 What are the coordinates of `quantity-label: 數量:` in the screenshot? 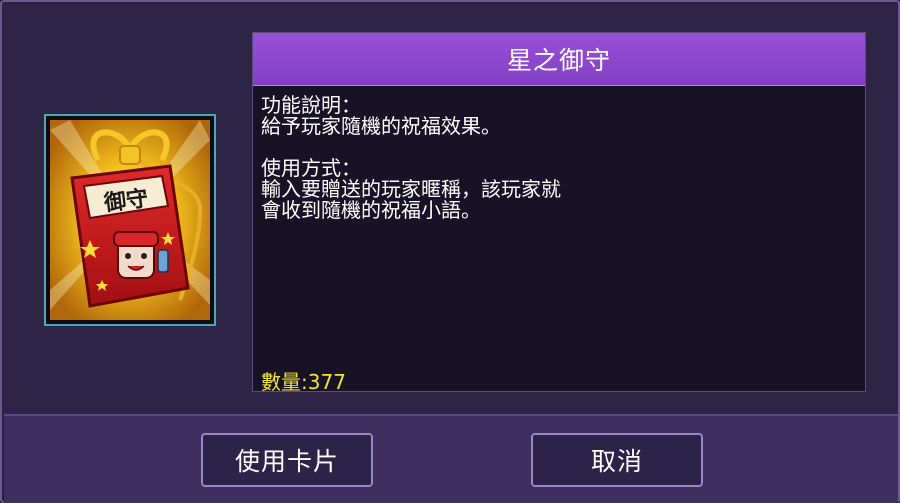 It's located at (284, 382).